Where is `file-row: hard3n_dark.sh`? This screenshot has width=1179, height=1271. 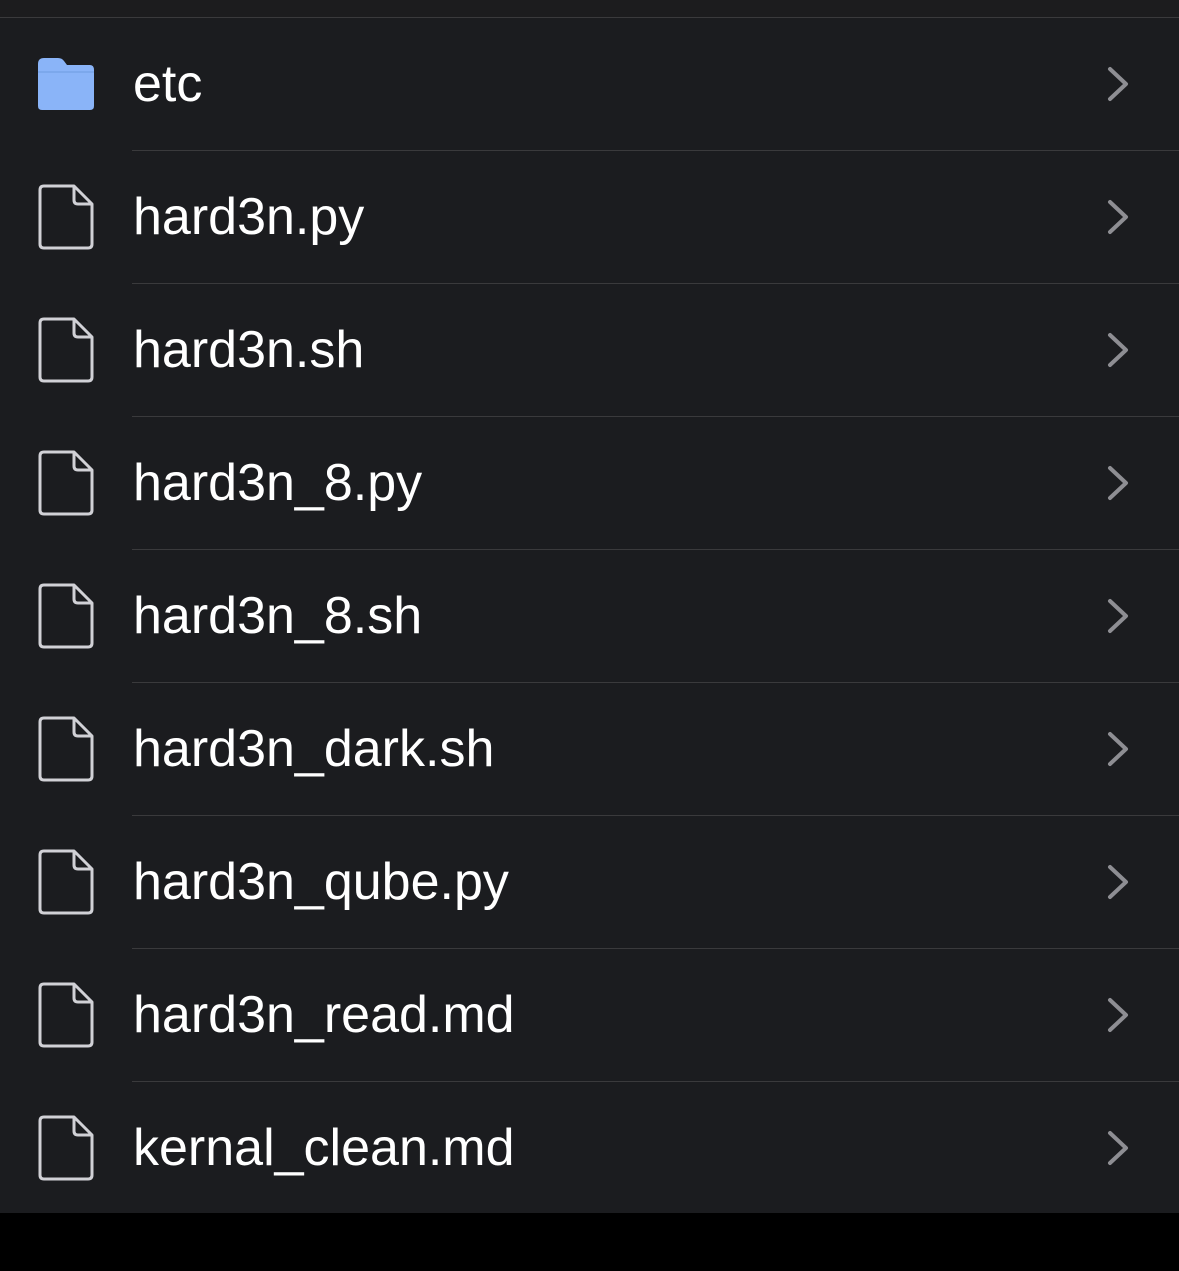 file-row: hard3n_dark.sh is located at coordinates (589, 749).